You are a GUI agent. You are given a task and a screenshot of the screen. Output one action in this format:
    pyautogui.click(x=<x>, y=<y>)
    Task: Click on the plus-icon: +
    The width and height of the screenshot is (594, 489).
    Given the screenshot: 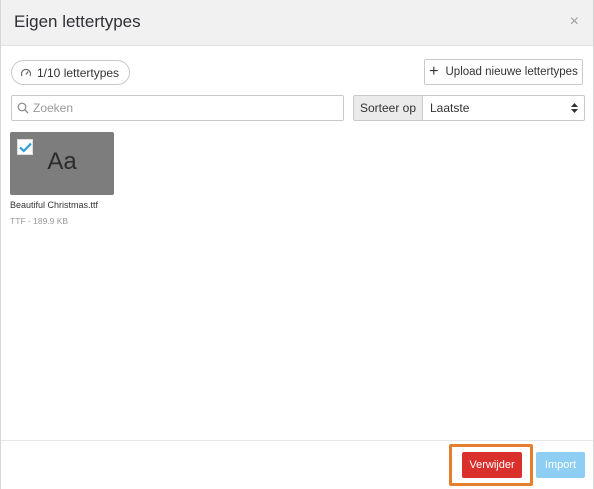 What is the action you would take?
    pyautogui.click(x=434, y=71)
    